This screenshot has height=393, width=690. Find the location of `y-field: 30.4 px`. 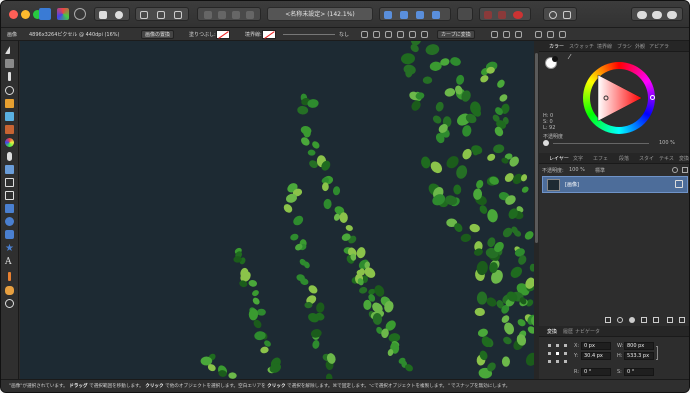

y-field: 30.4 px is located at coordinates (596, 356).